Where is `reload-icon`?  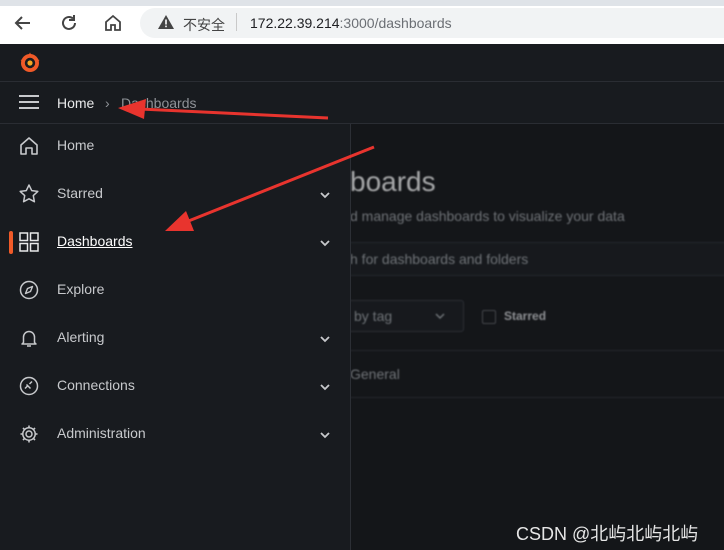 reload-icon is located at coordinates (69, 23).